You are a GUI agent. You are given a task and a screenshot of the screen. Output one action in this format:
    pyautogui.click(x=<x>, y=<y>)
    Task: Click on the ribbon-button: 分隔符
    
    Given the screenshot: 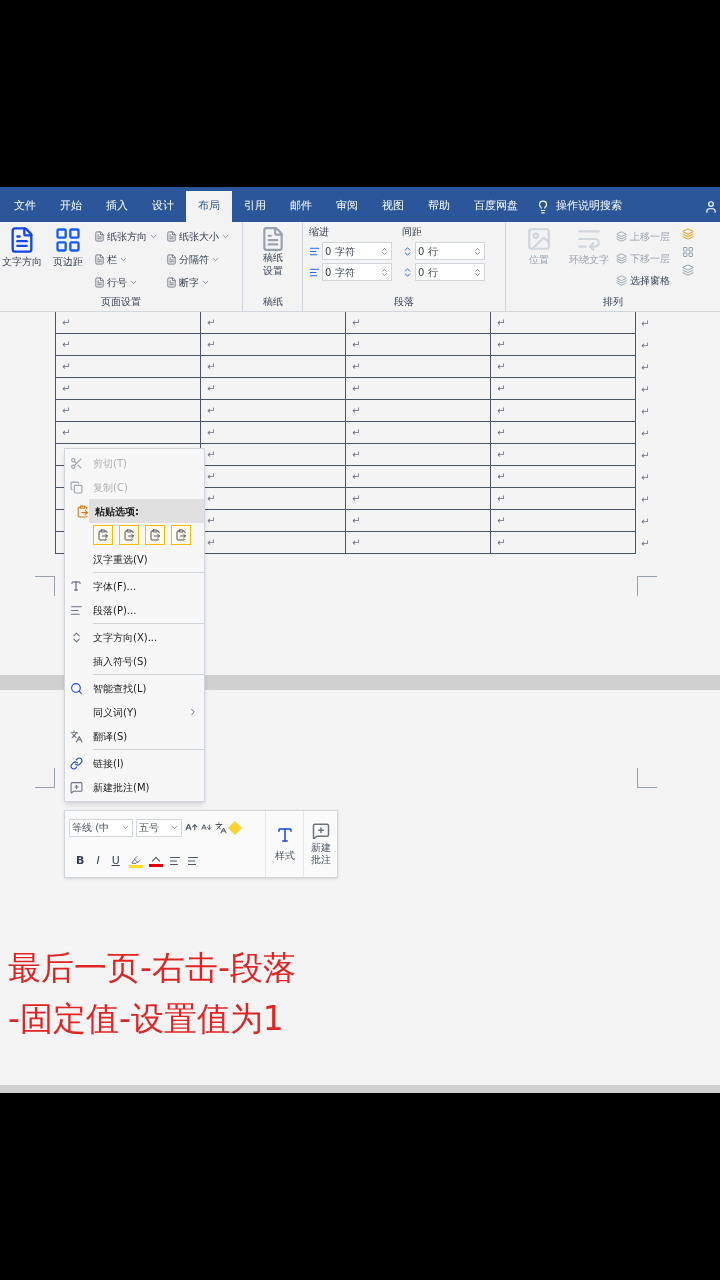 What is the action you would take?
    pyautogui.click(x=194, y=259)
    